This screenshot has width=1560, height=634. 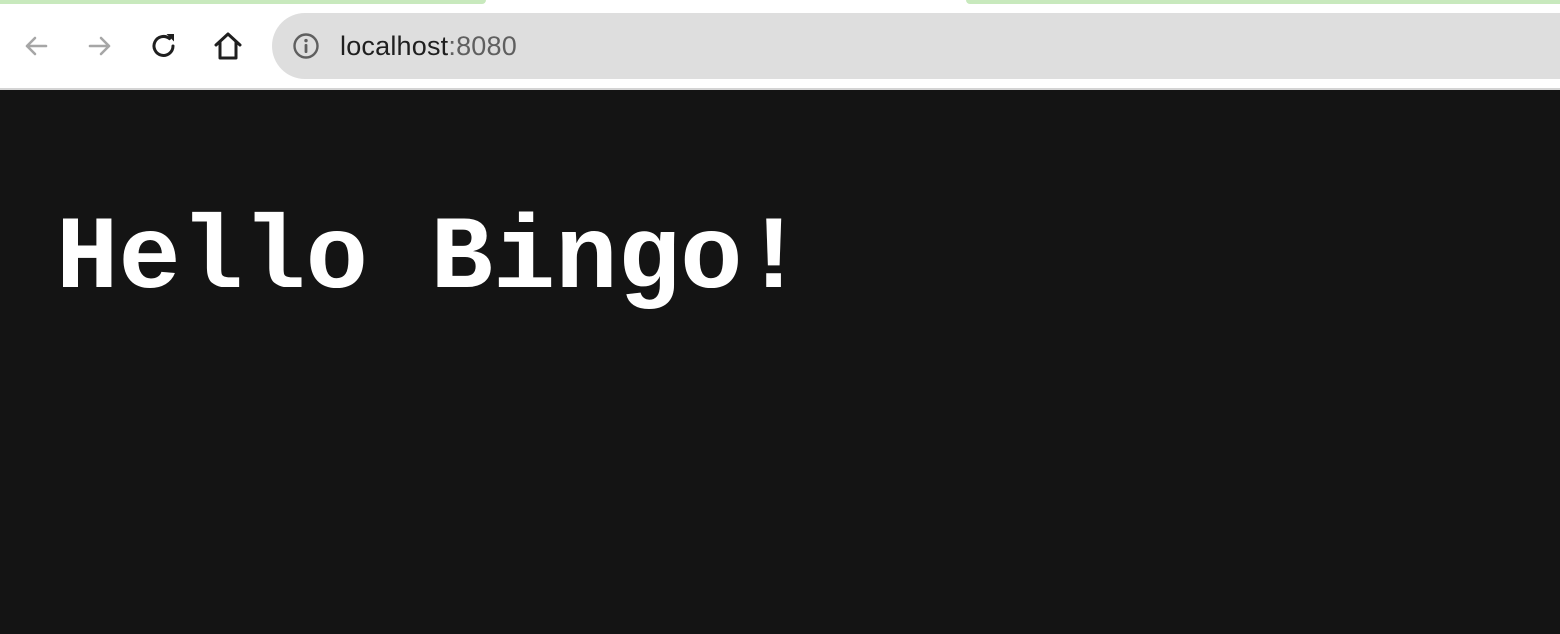 I want to click on arrow-right-icon, so click(x=99, y=46).